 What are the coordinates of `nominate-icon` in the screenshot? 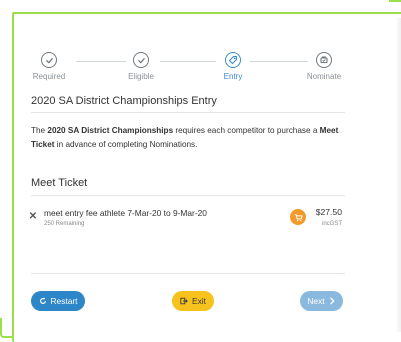 It's located at (324, 60).